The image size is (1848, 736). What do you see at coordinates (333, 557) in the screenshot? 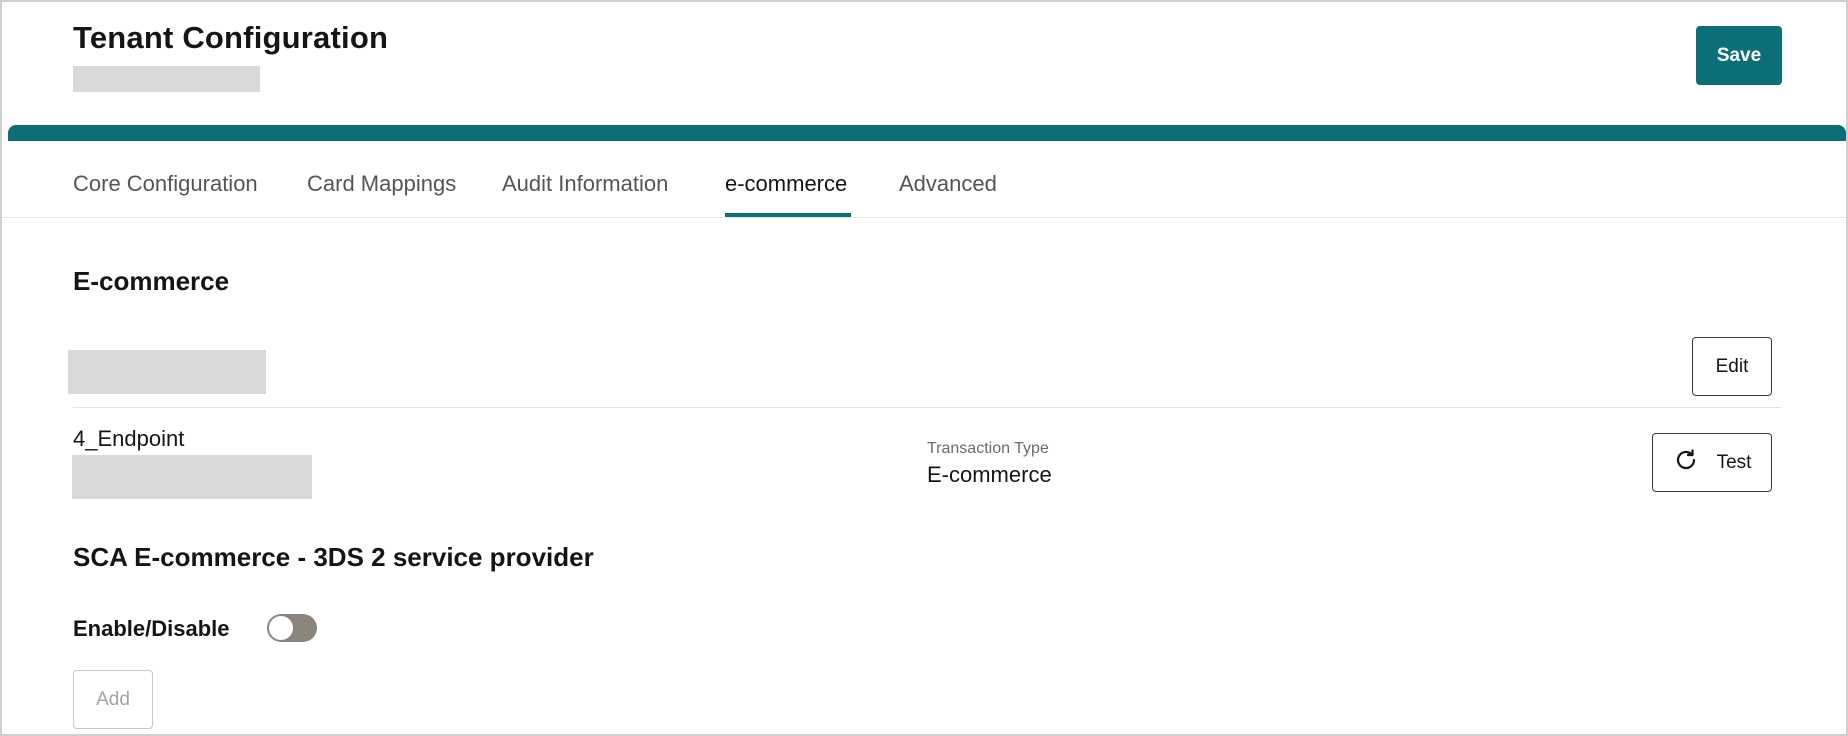
I see `sca-section-title: SCA E-commerce - 3DS 2 service provider` at bounding box center [333, 557].